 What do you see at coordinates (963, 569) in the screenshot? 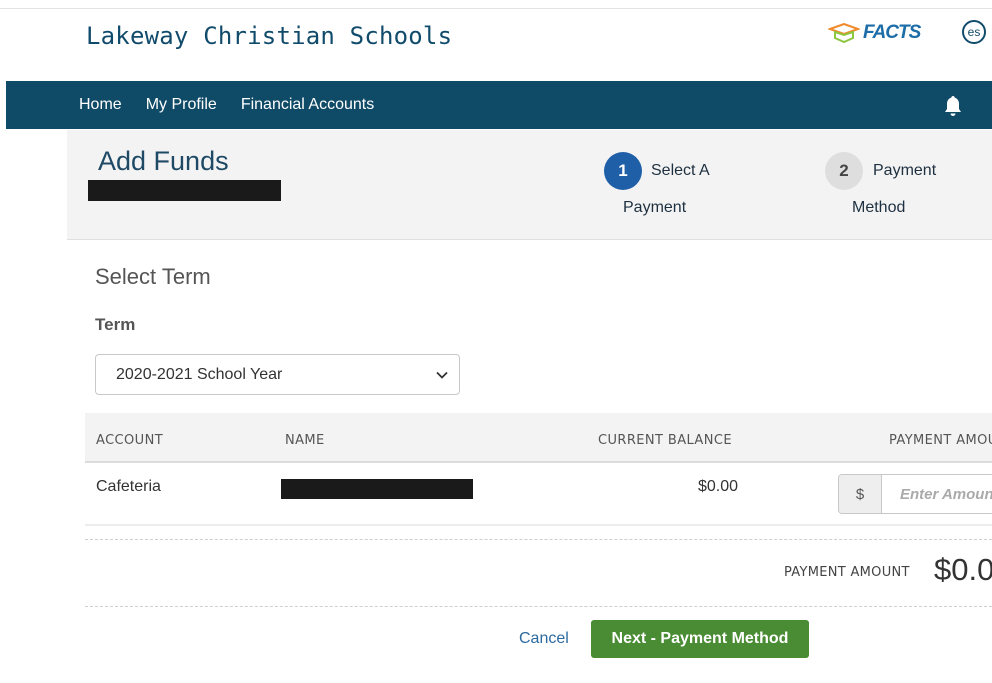
I see `payment-amount-total-value: $0.00` at bounding box center [963, 569].